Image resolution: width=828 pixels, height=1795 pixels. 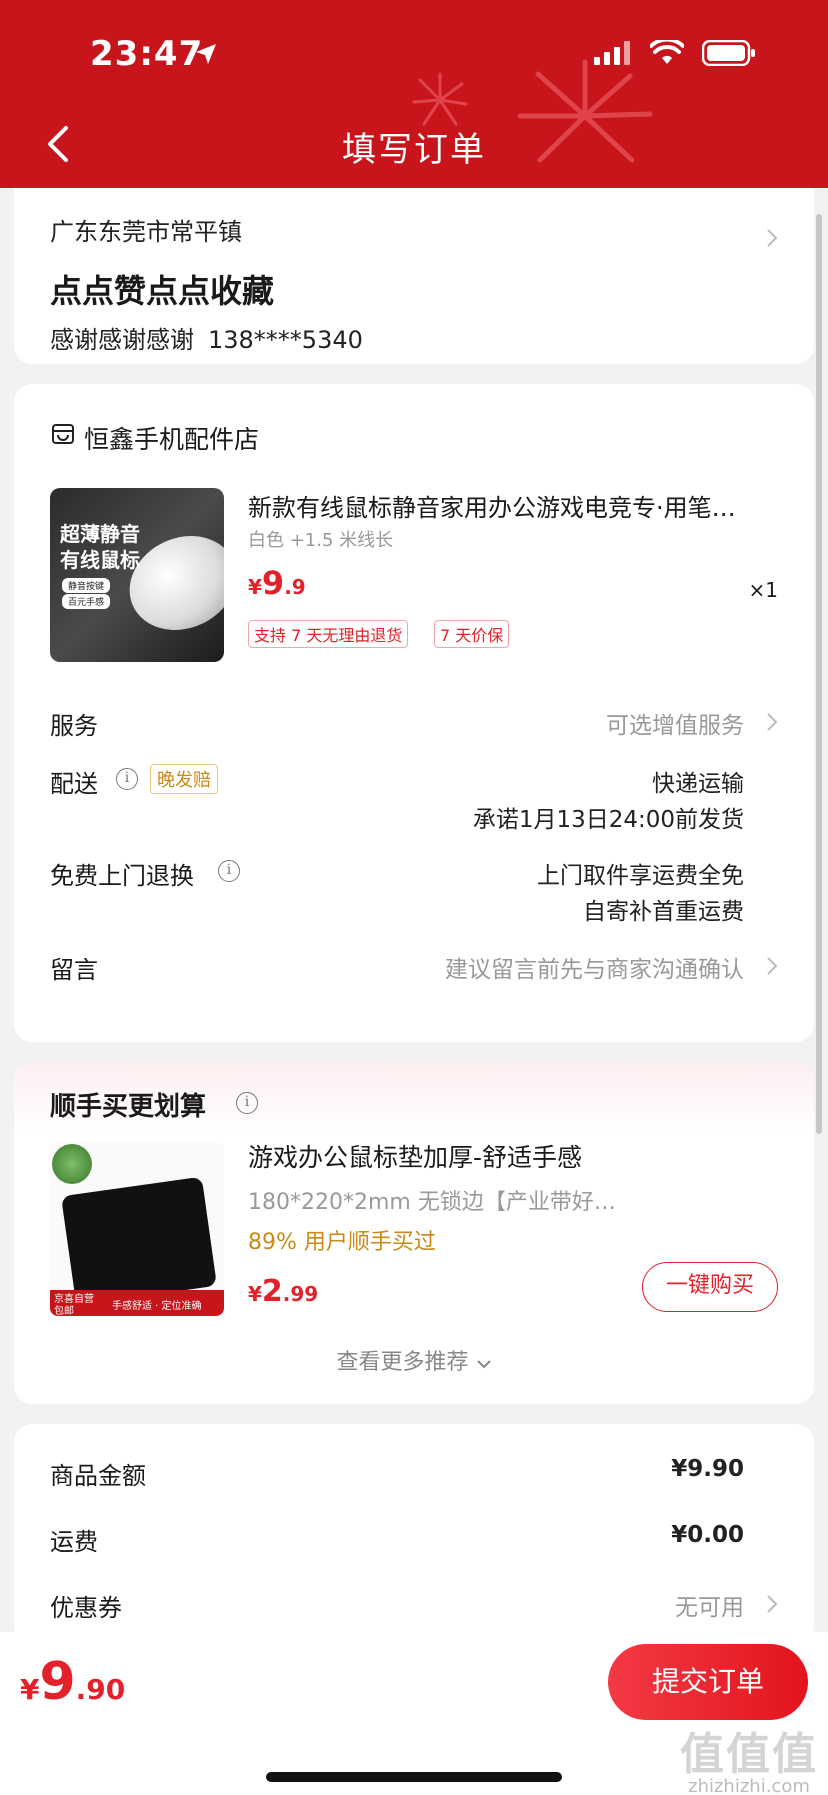 I want to click on checkout-bar: ¥9.90 提交订单 值值值 zhizhizhi.com, so click(x=414, y=1713).